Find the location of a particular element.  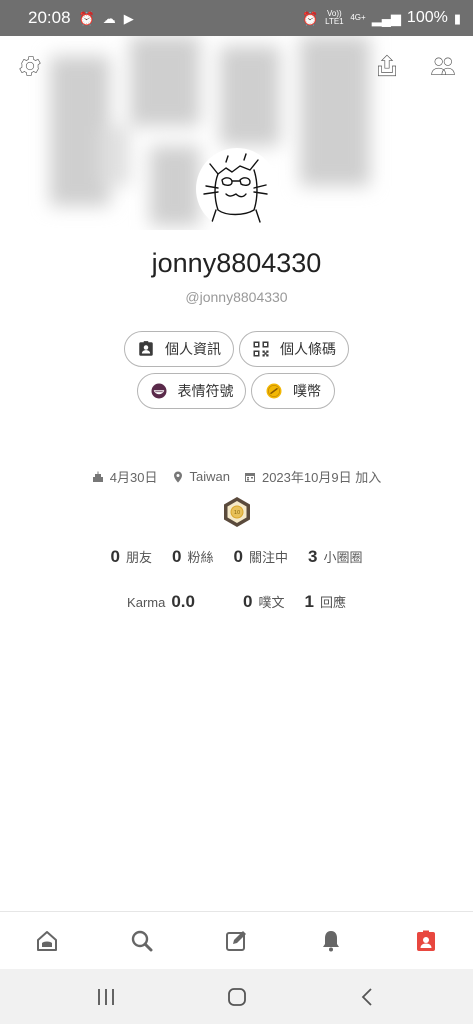

nav-notifications is located at coordinates (331, 941).